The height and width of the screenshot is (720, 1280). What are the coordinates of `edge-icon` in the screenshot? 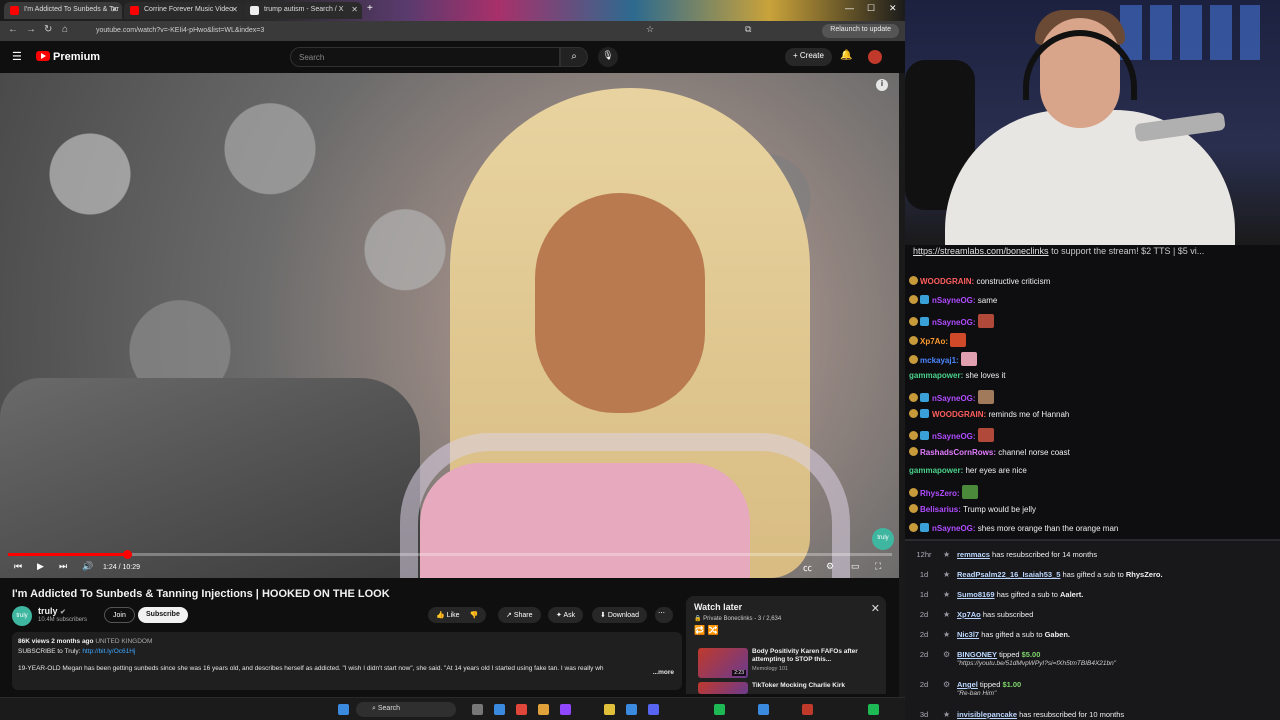 It's located at (499, 709).